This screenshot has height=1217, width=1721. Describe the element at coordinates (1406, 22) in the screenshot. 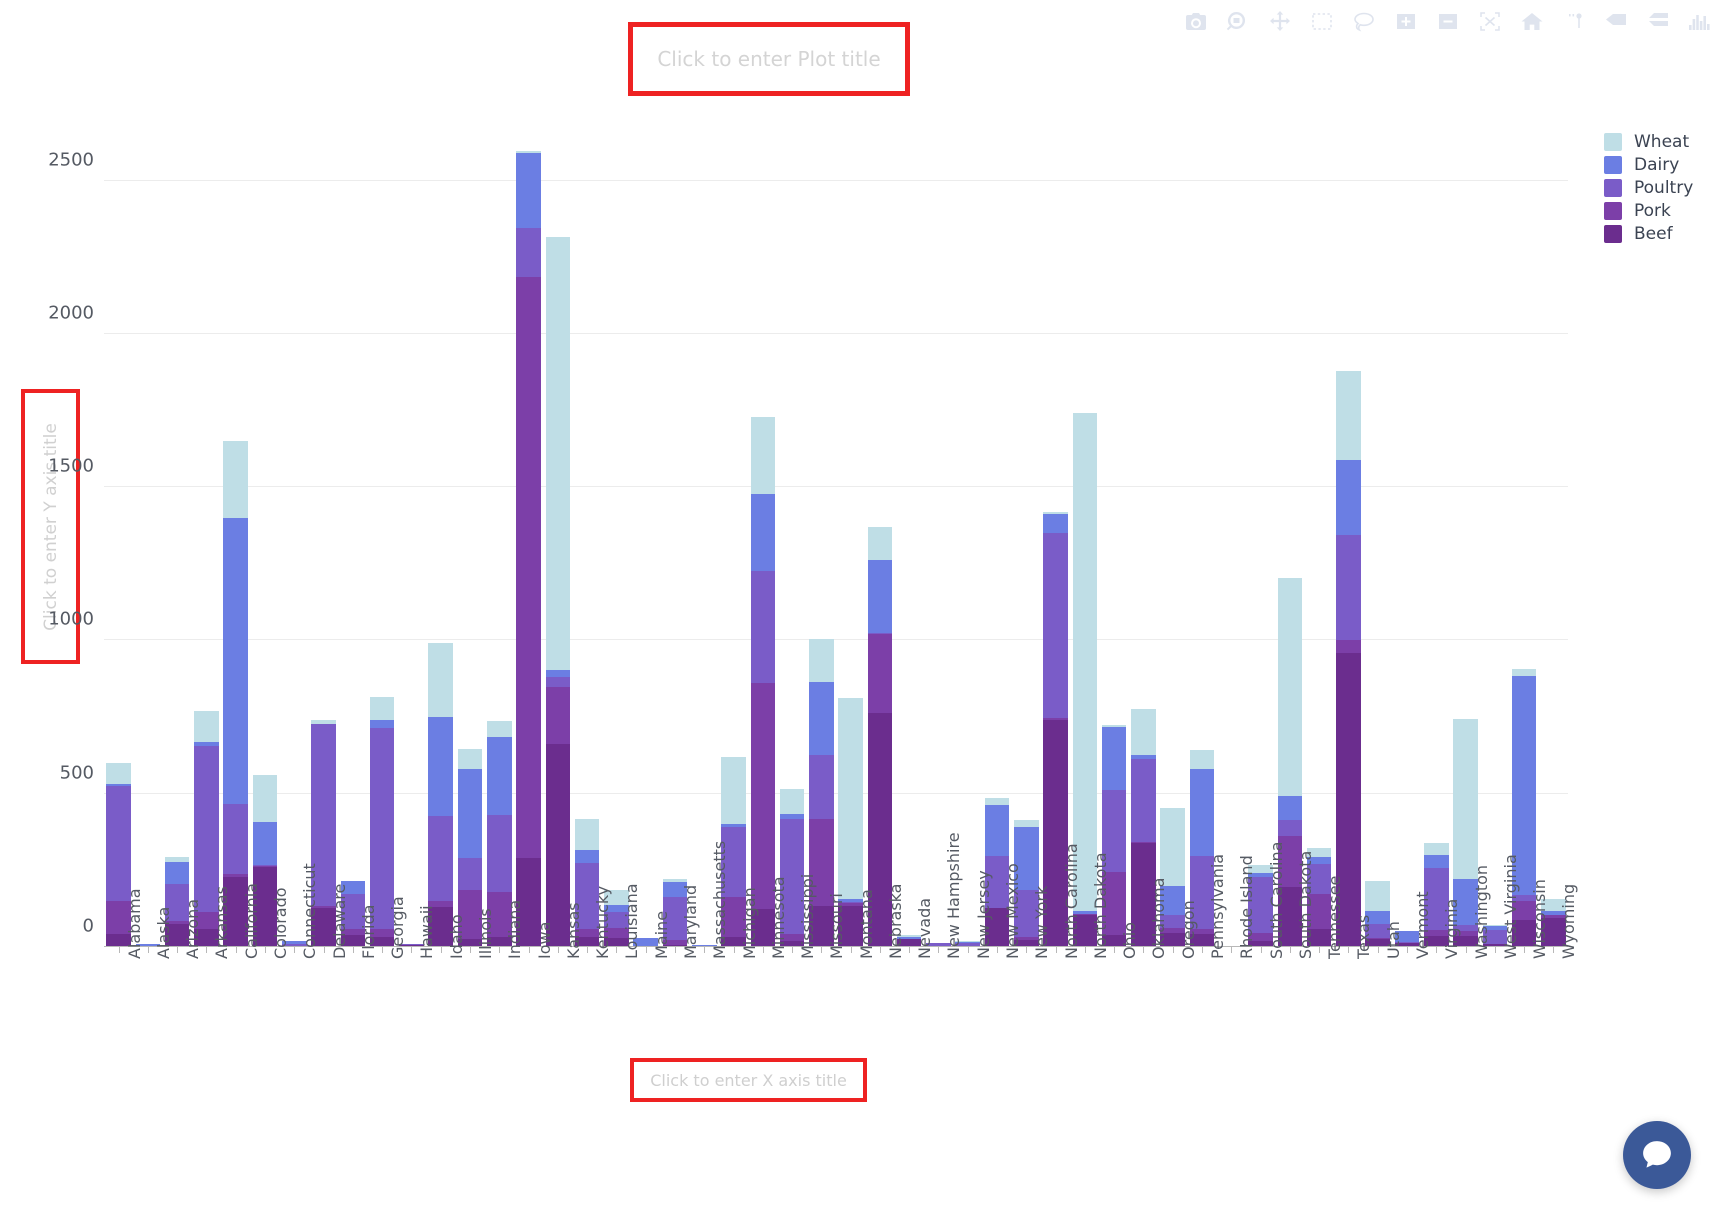

I see `zoom-in-icon` at that location.